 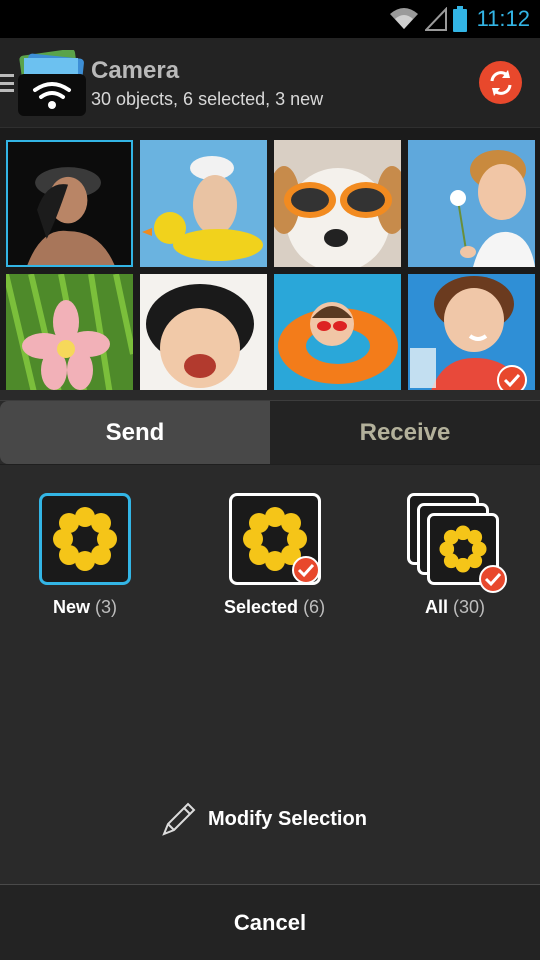 I want to click on photo-dog-with-sunglasses, so click(x=337, y=203).